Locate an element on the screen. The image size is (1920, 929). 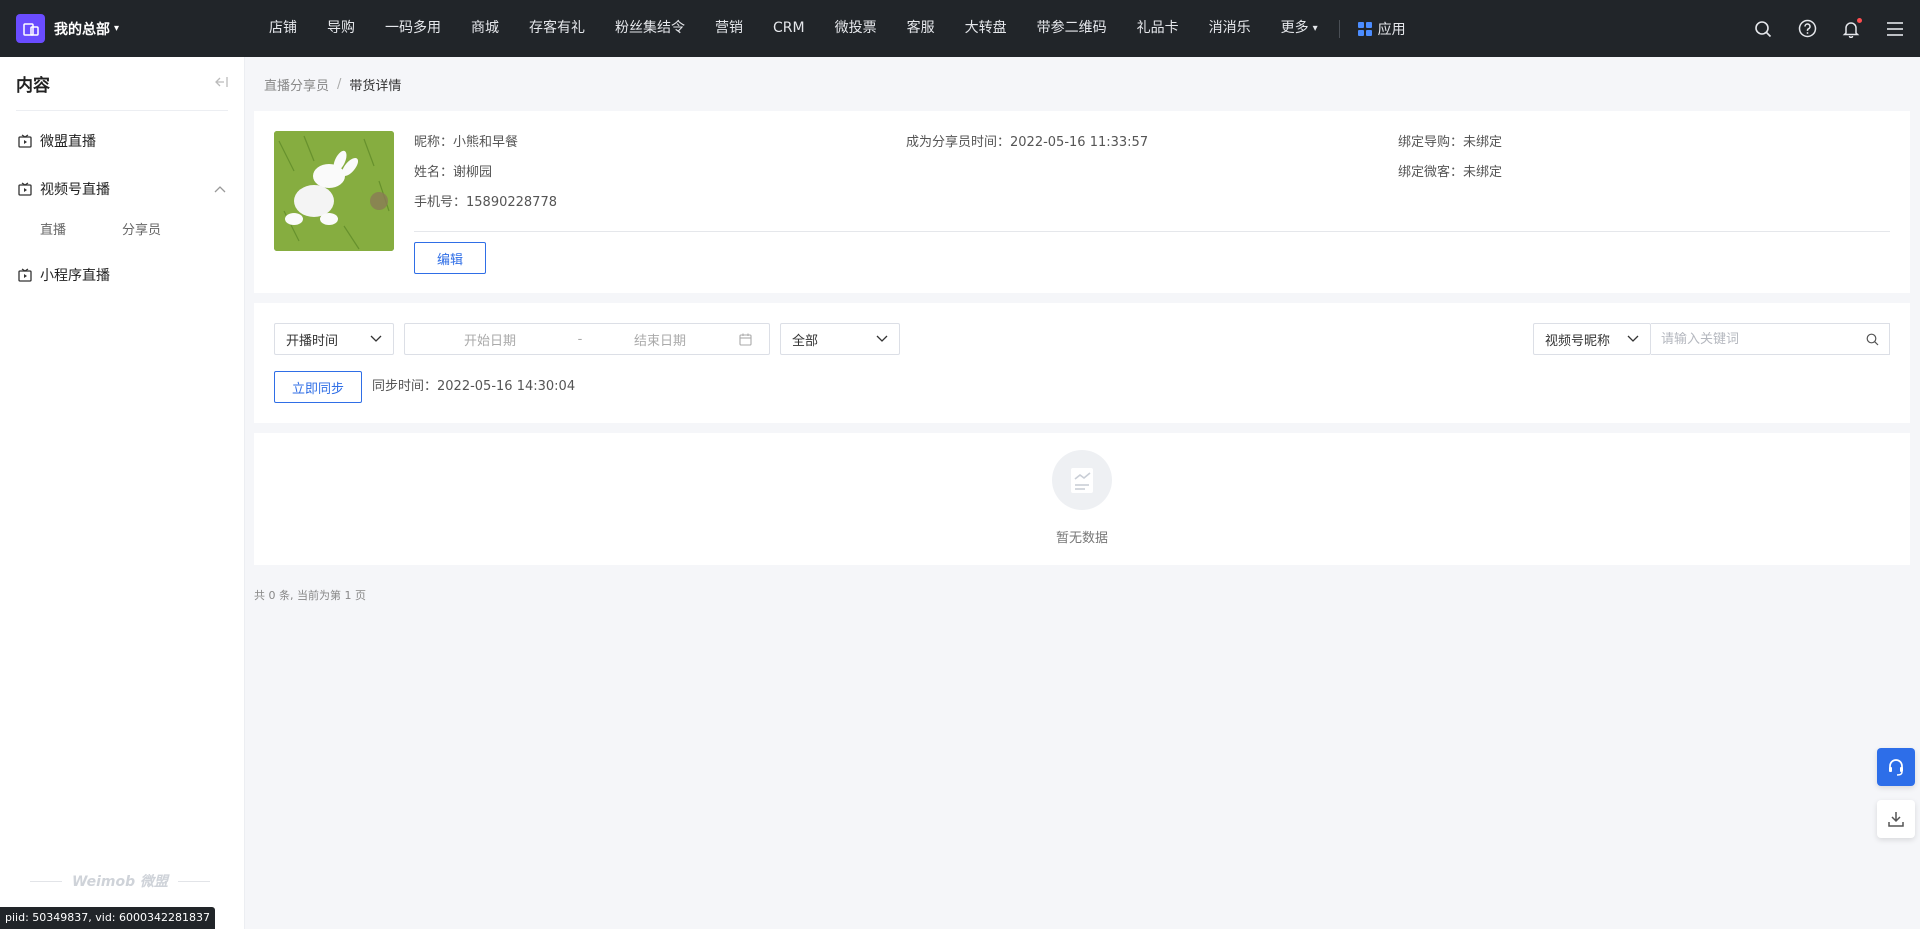
nav-item-marketing: 营销 is located at coordinates (729, 28).